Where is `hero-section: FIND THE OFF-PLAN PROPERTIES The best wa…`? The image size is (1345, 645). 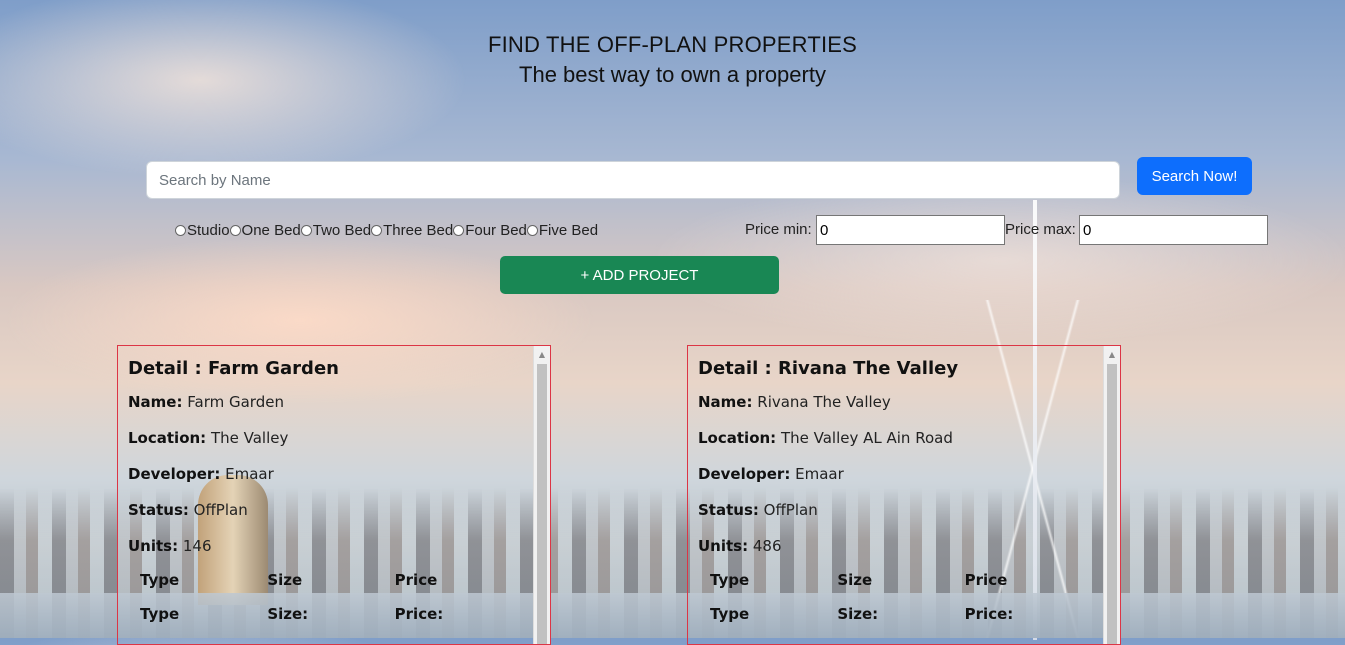
hero-section: FIND THE OFF-PLAN PROPERTIES The best wa… is located at coordinates (672, 60).